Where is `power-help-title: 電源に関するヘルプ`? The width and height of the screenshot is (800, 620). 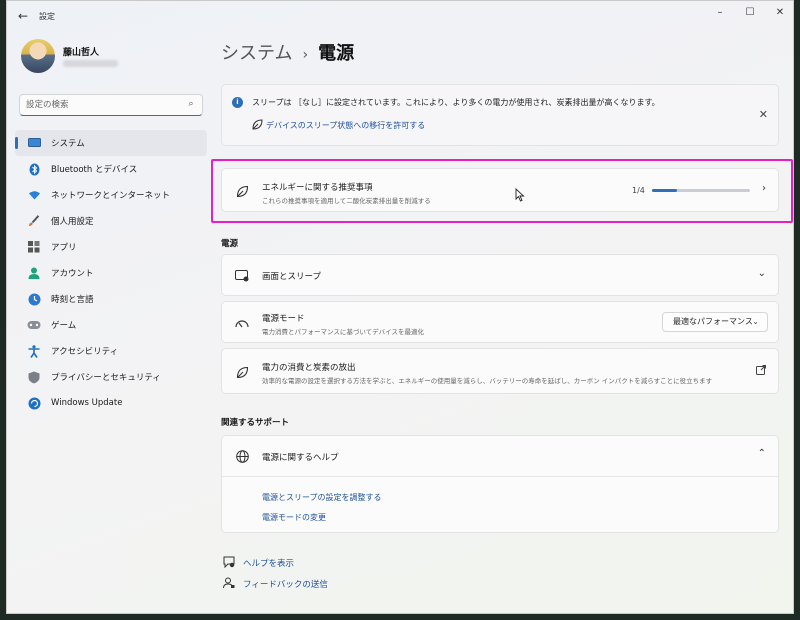 power-help-title: 電源に関するヘルプ is located at coordinates (300, 457).